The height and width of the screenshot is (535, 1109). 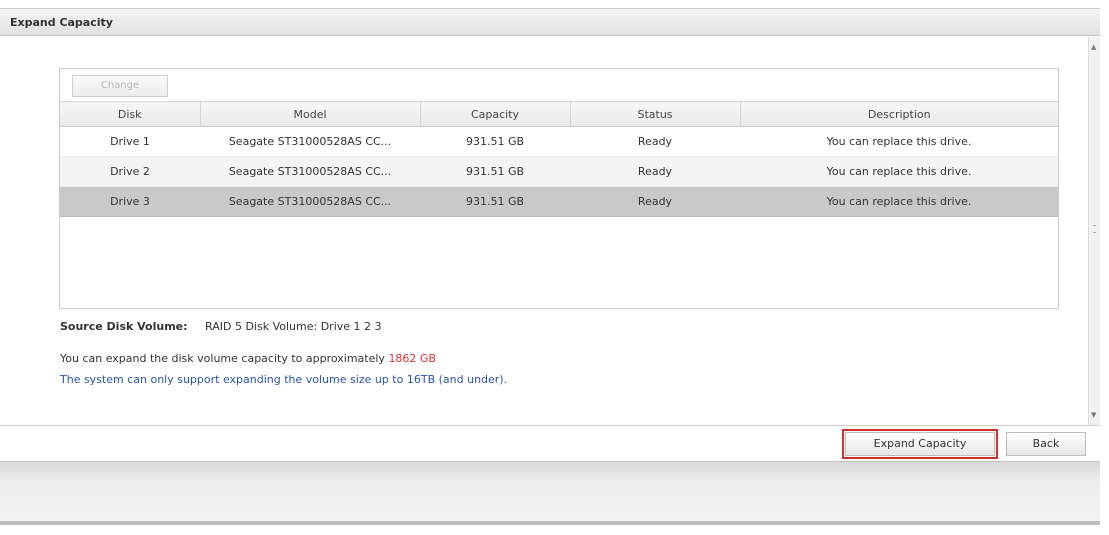 What do you see at coordinates (550, 22) in the screenshot?
I see `window-titlebar: Expand Capacity` at bounding box center [550, 22].